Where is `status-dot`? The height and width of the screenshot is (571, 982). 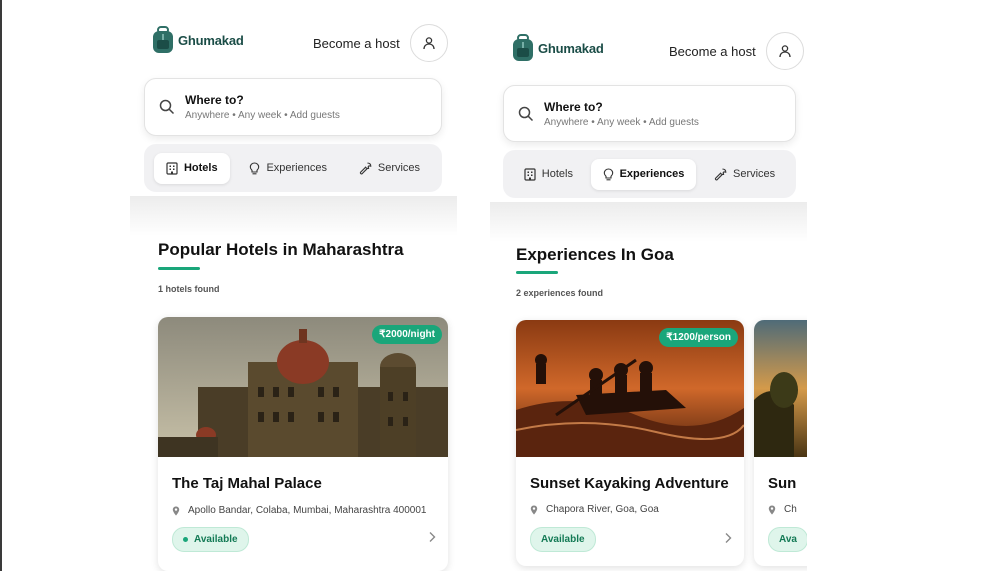
status-dot is located at coordinates (185, 539).